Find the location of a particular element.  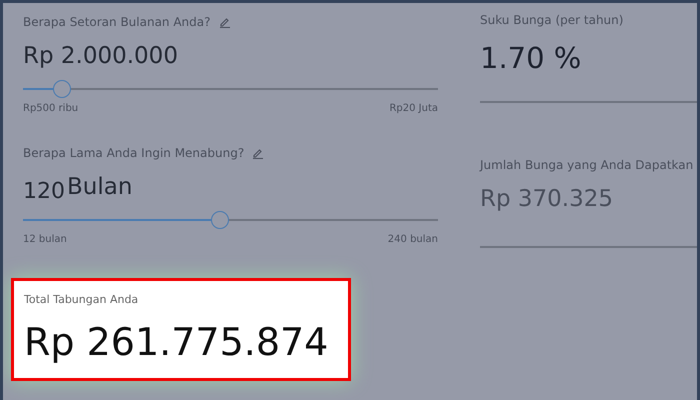

field-label: Berapa Setoran Bulanan Anda? is located at coordinates (116, 22).